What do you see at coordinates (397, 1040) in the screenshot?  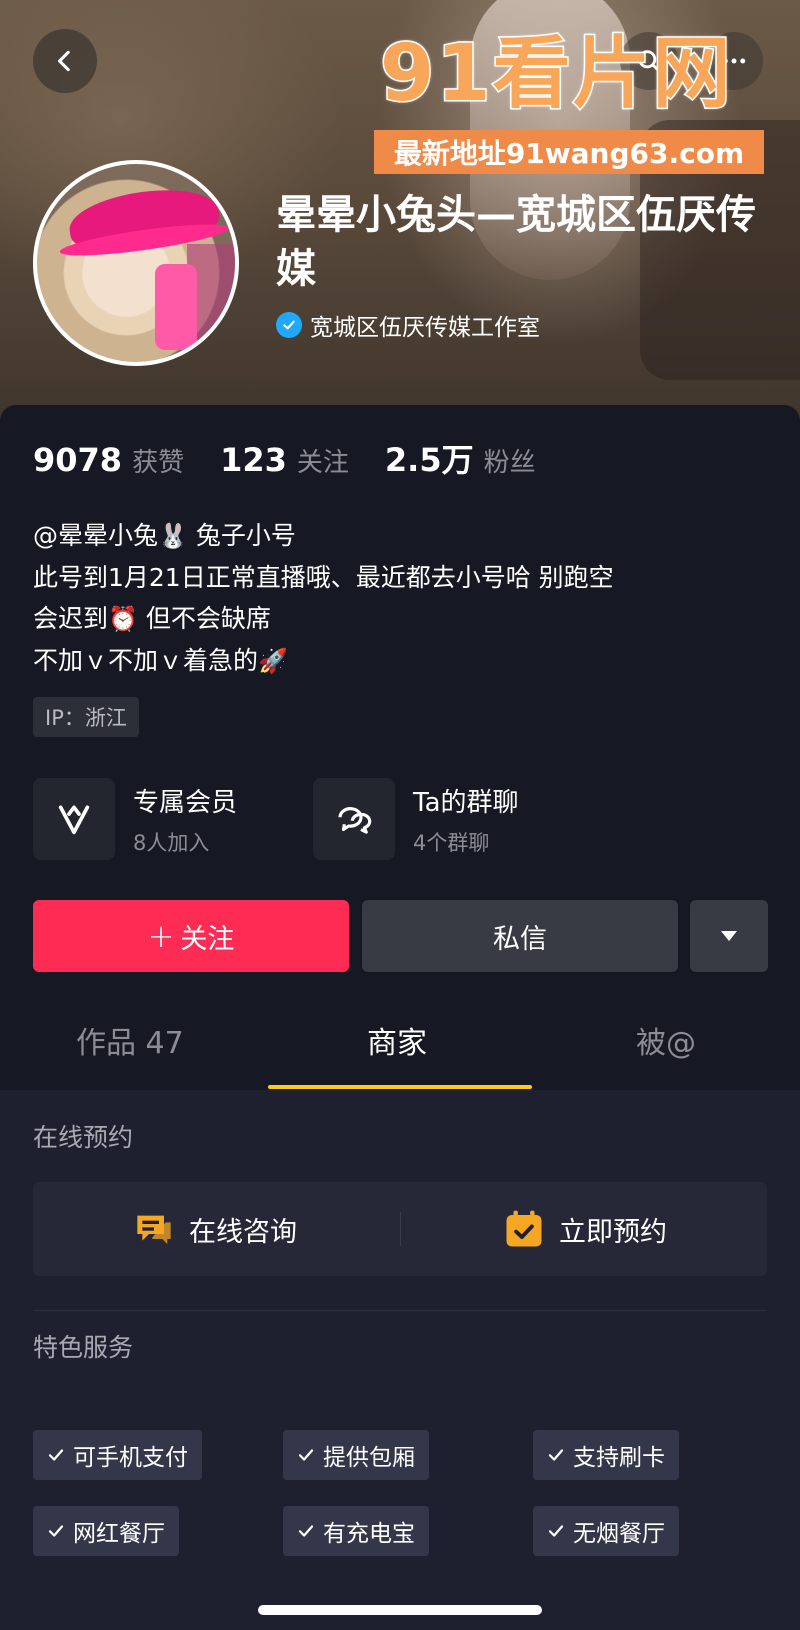 I see `tab-merchant: 商家` at bounding box center [397, 1040].